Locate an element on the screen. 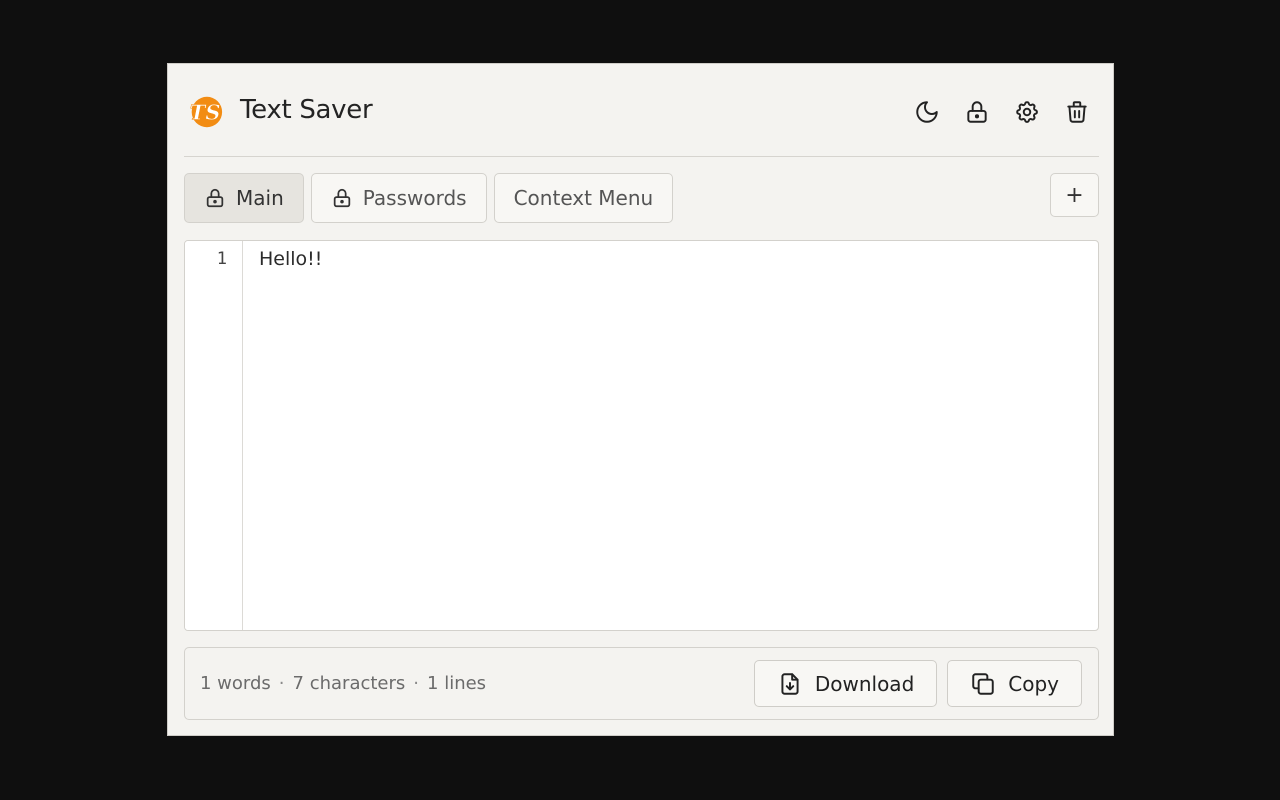 Image resolution: width=1280 pixels, height=800 pixels. tab-context-menu: Context Menu is located at coordinates (583, 198).